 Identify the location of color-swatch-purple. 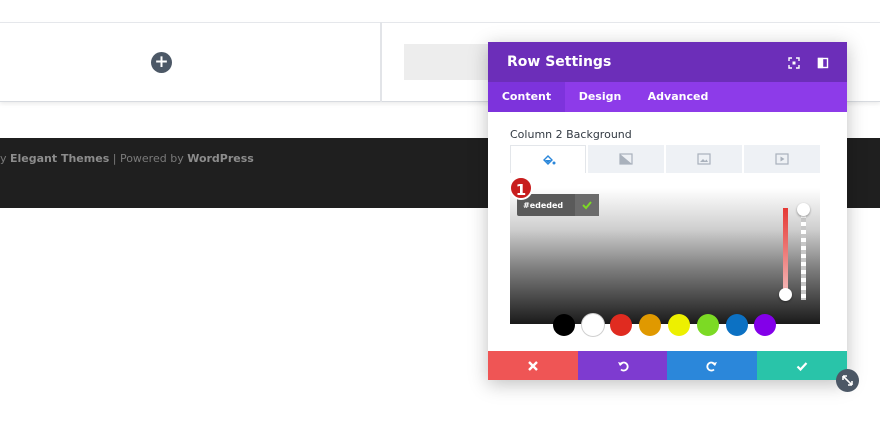
(765, 325).